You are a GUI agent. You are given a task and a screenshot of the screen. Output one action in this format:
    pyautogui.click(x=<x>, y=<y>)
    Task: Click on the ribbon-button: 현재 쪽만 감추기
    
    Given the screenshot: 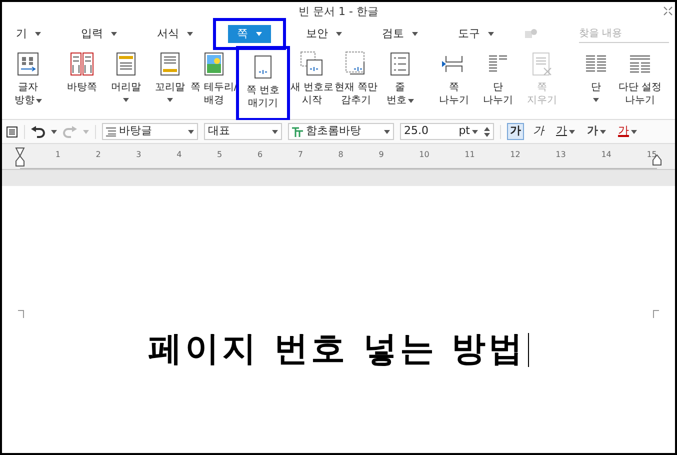 What is the action you would take?
    pyautogui.click(x=356, y=84)
    